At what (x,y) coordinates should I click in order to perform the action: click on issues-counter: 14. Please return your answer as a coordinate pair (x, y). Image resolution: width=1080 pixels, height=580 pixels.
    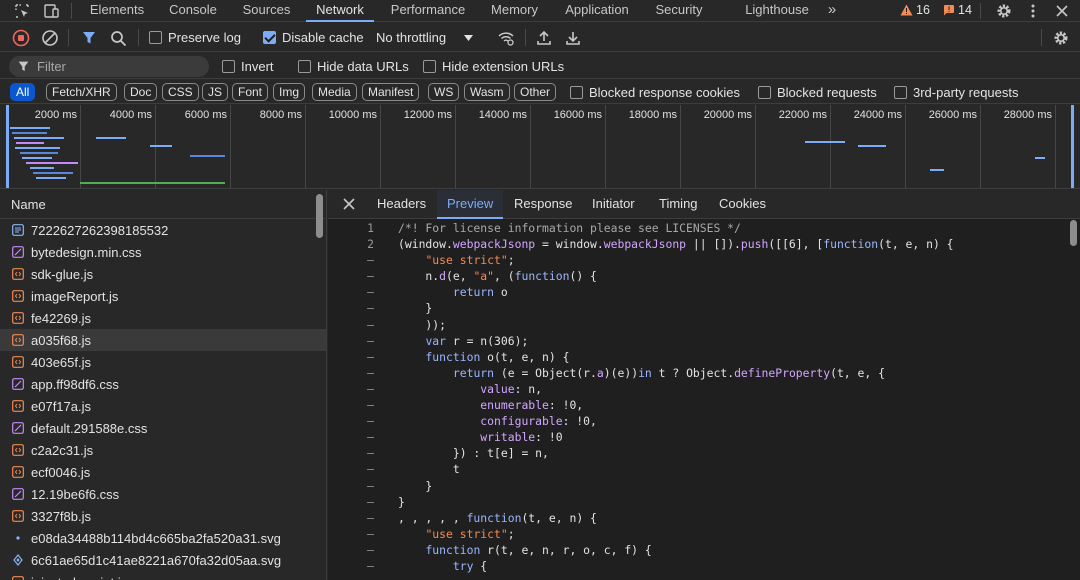
    Looking at the image, I should click on (957, 10).